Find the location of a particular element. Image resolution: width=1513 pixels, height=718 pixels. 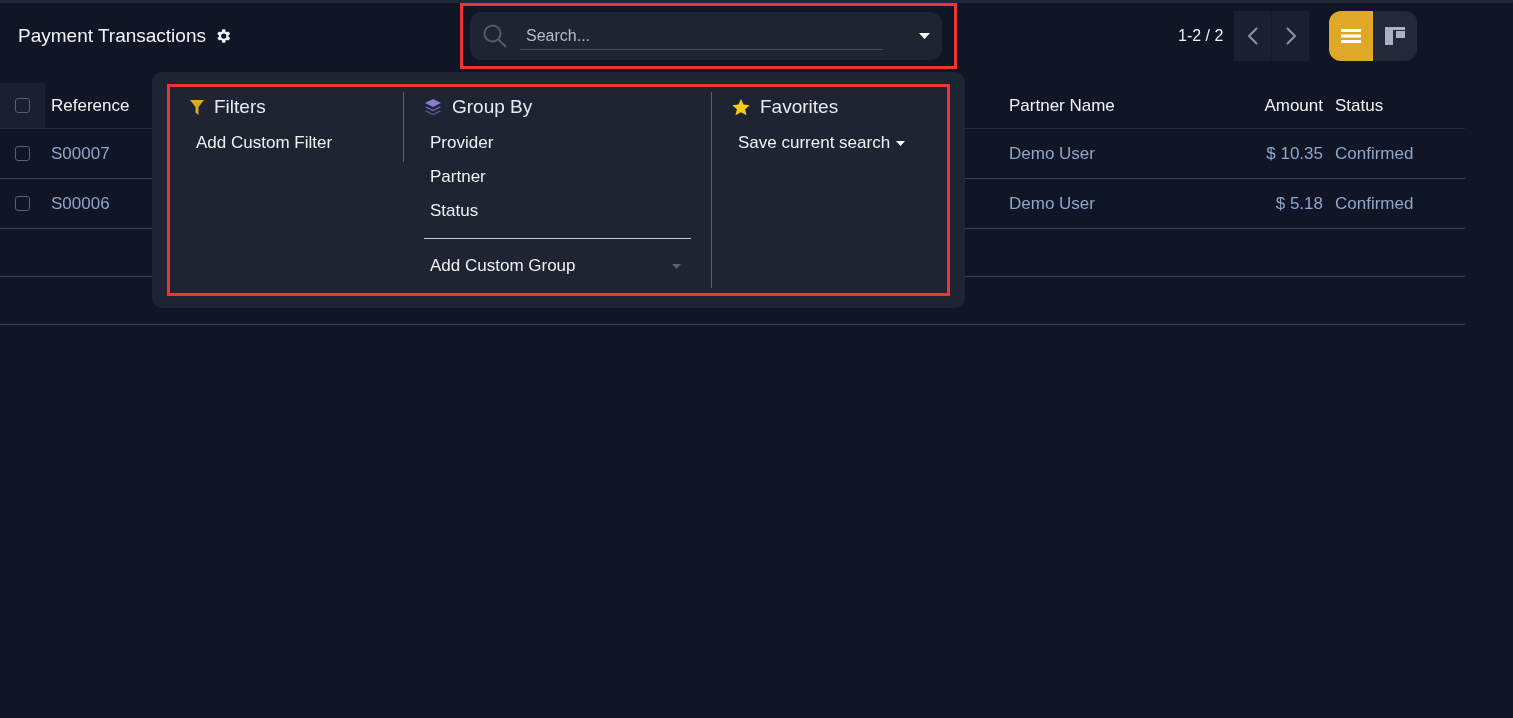

column-header: Partner Name is located at coordinates (1062, 105).